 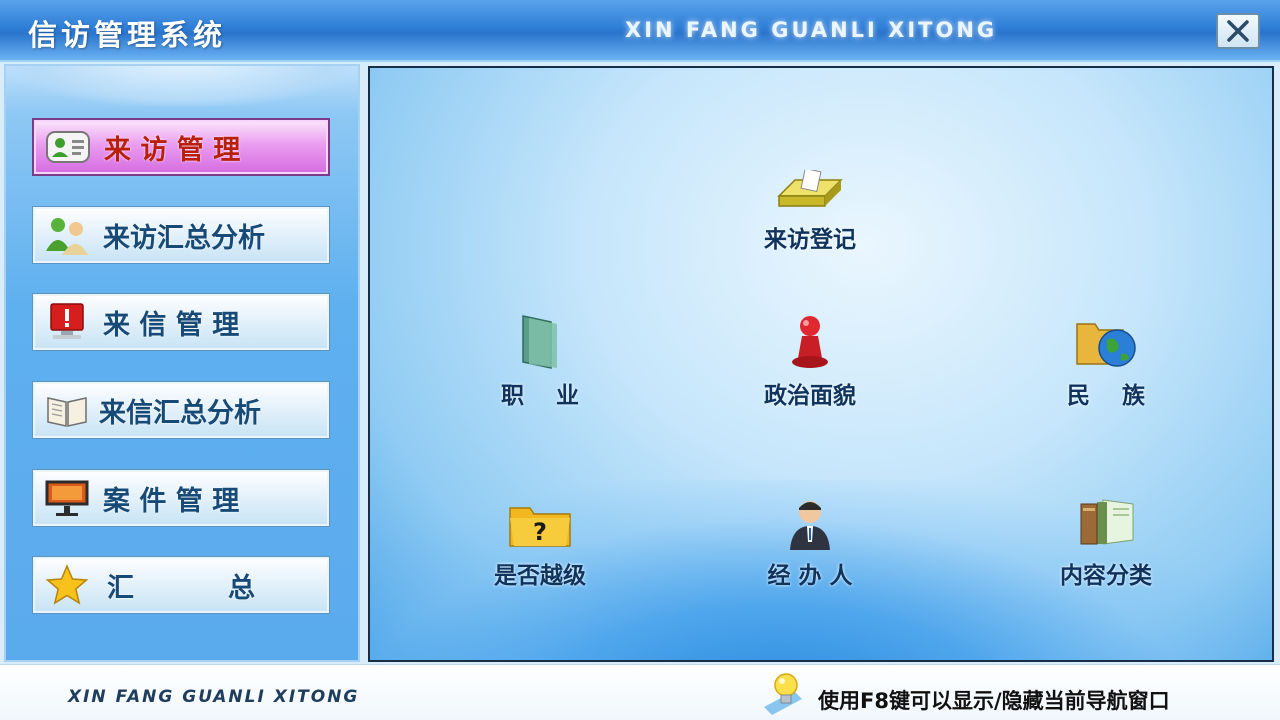 I want to click on tile-handler: 经 办 人, so click(x=810, y=544).